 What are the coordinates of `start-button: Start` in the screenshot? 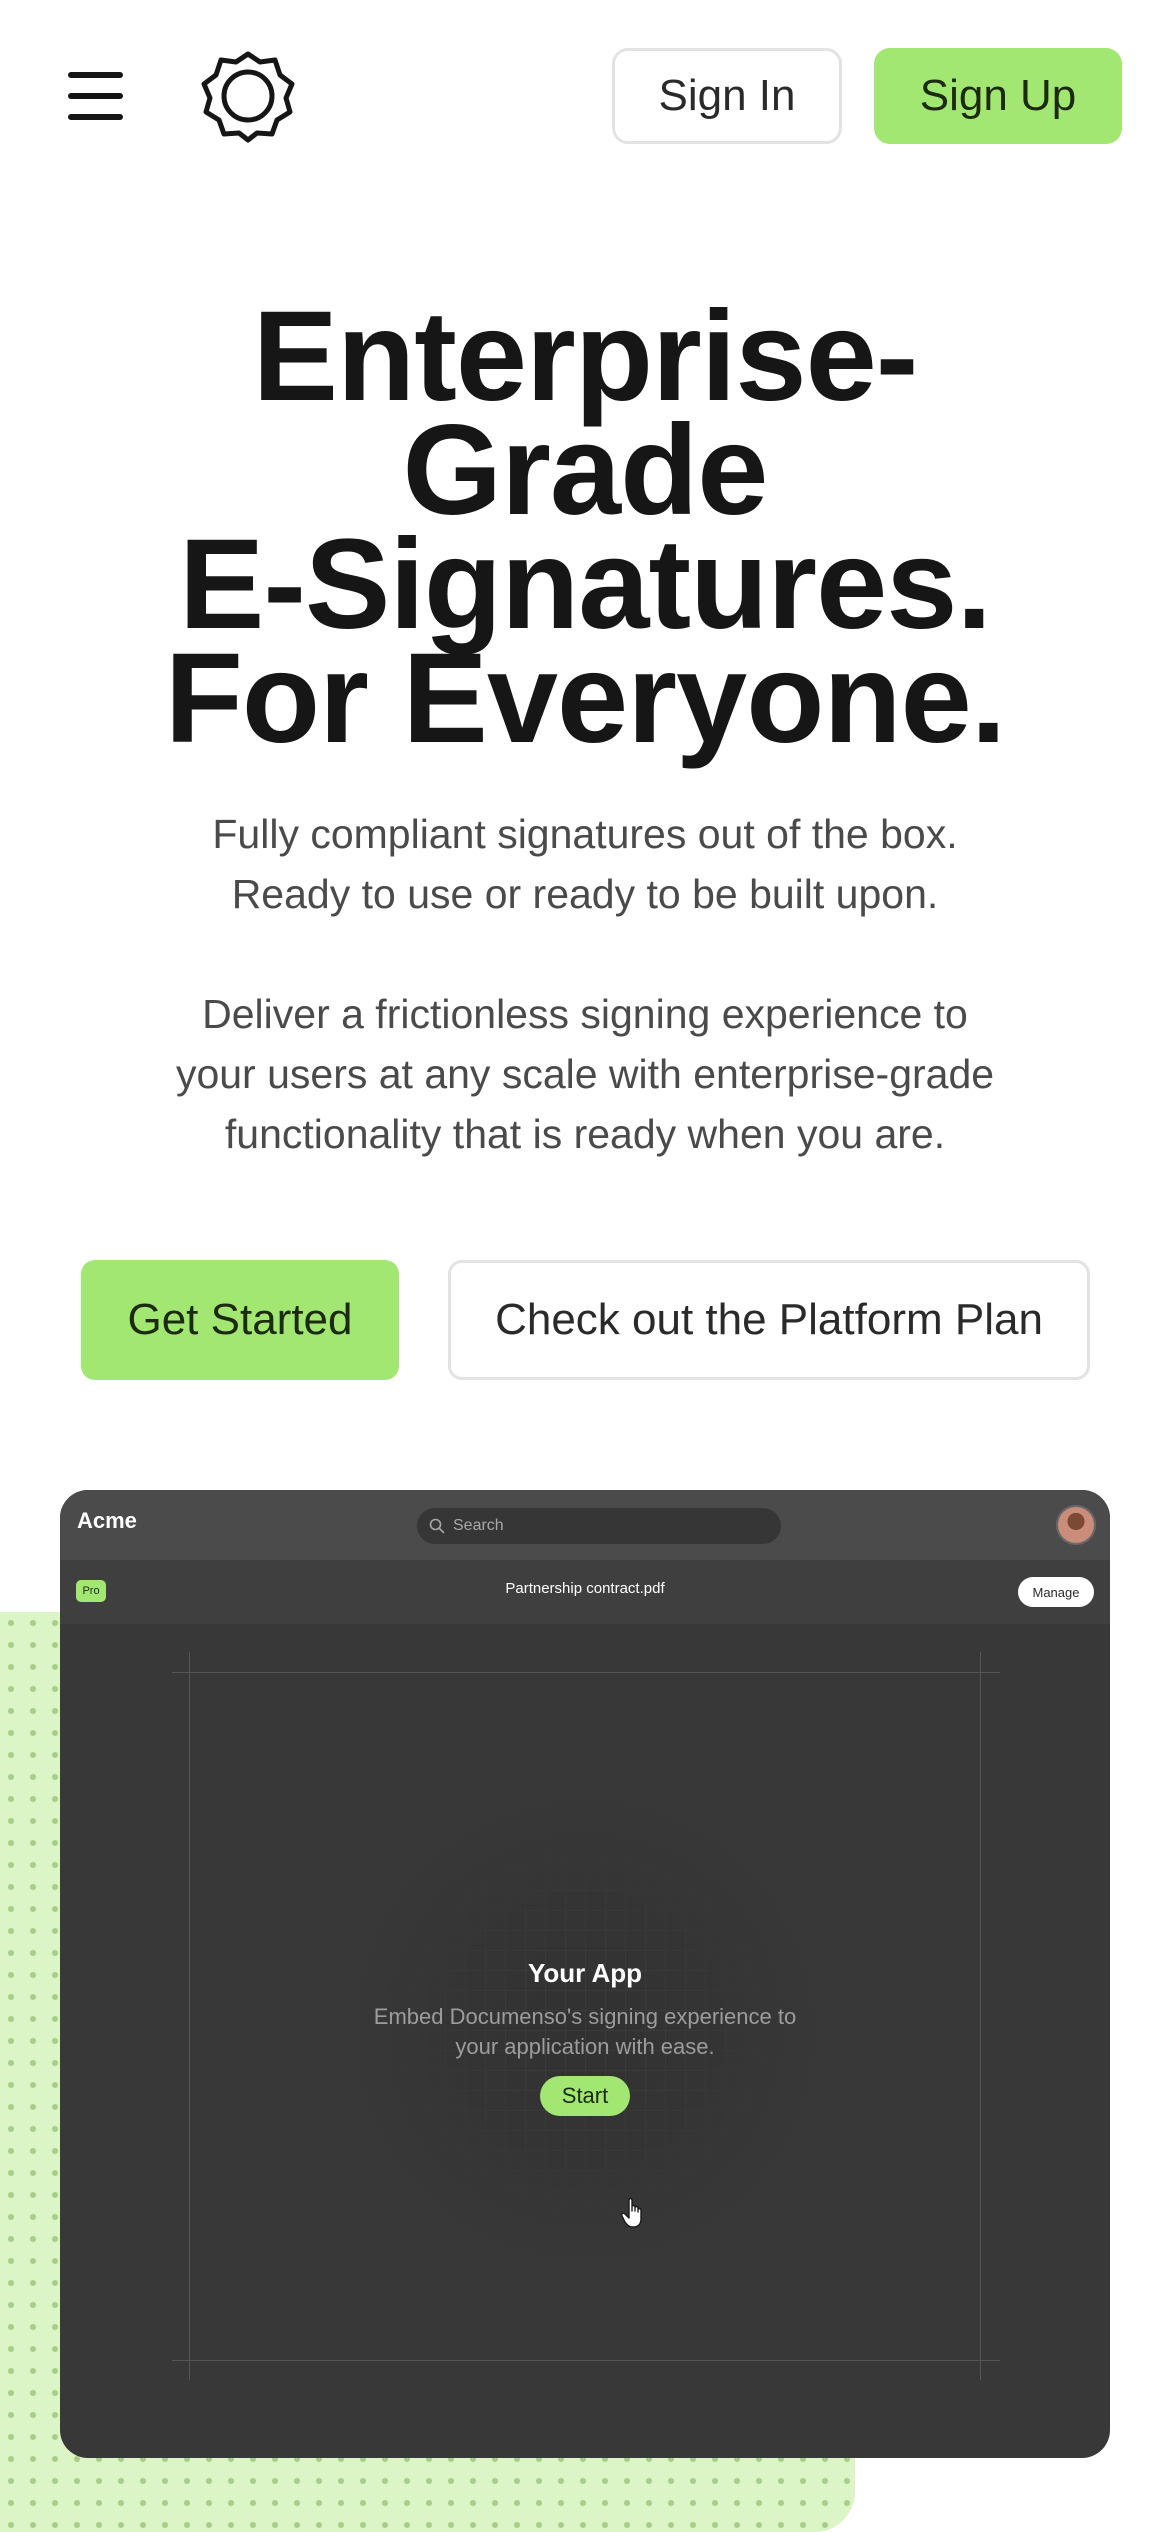 It's located at (585, 2096).